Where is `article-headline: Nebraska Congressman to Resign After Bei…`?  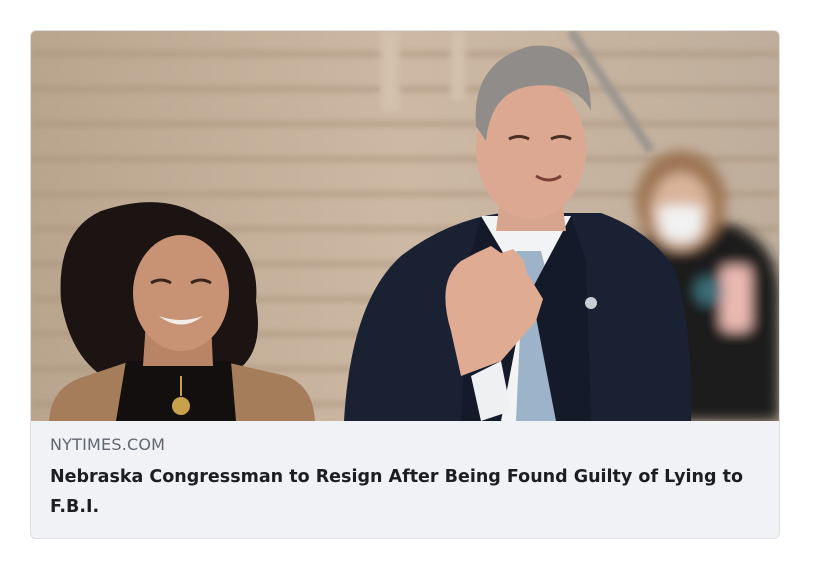
article-headline: Nebraska Congressman to Resign After Bei… is located at coordinates (400, 492).